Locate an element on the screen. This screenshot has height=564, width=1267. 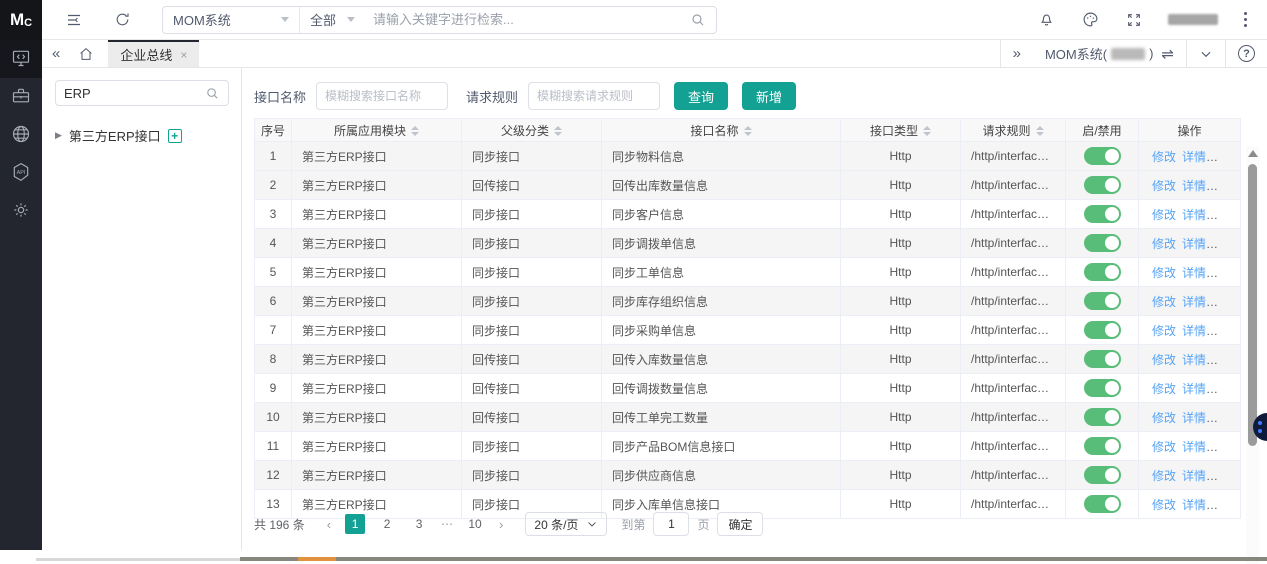
tab-enterprise-bus: 企业总线 × is located at coordinates (154, 53).